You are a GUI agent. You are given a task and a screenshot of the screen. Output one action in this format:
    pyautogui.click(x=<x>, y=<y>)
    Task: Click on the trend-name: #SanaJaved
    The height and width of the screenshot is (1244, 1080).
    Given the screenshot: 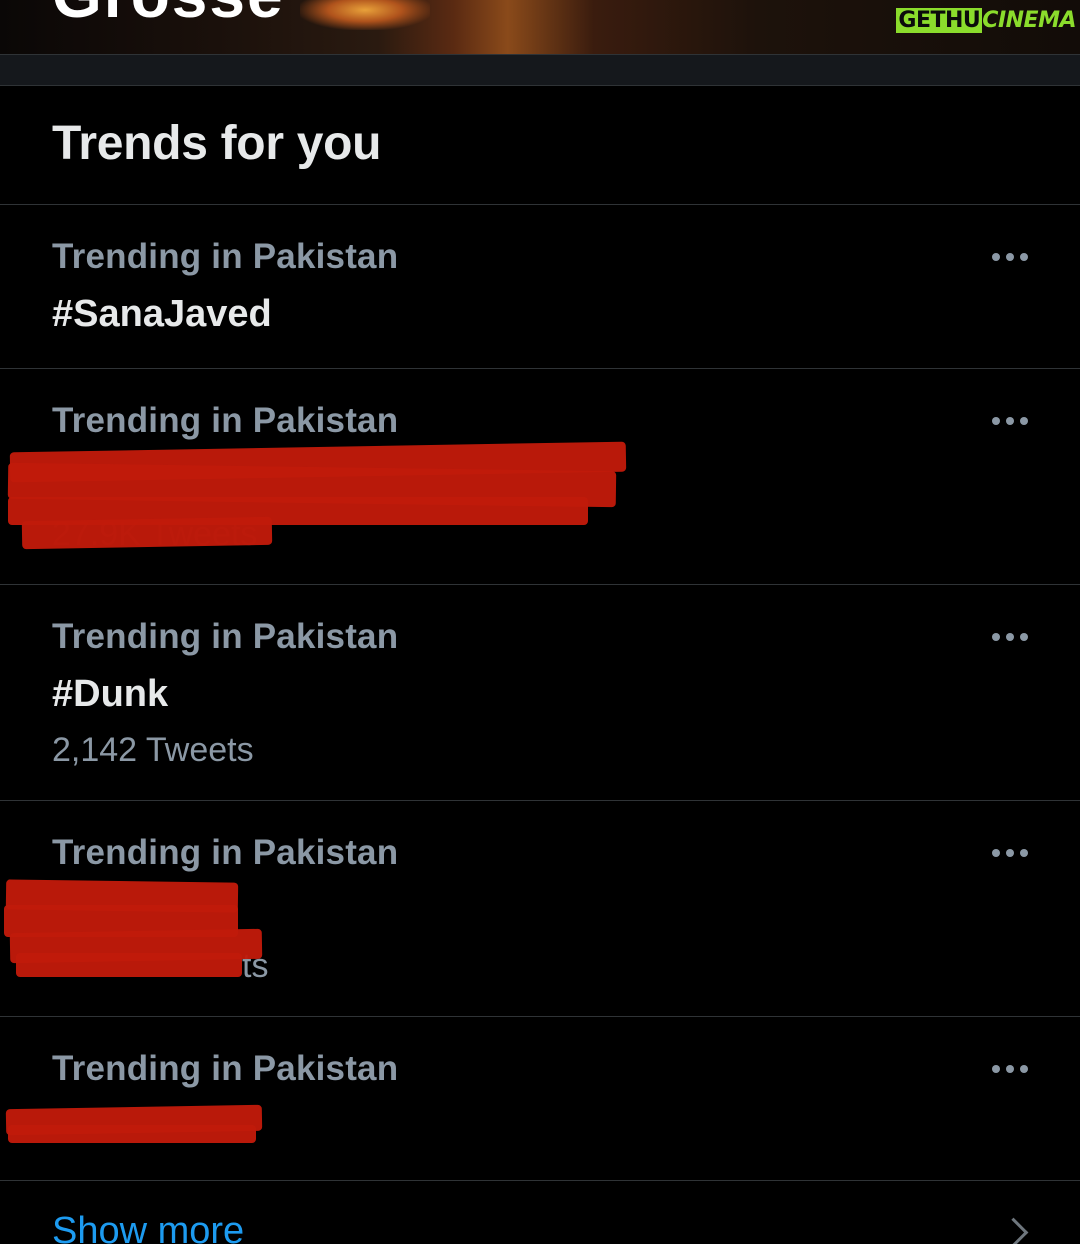 What is the action you would take?
    pyautogui.click(x=162, y=314)
    